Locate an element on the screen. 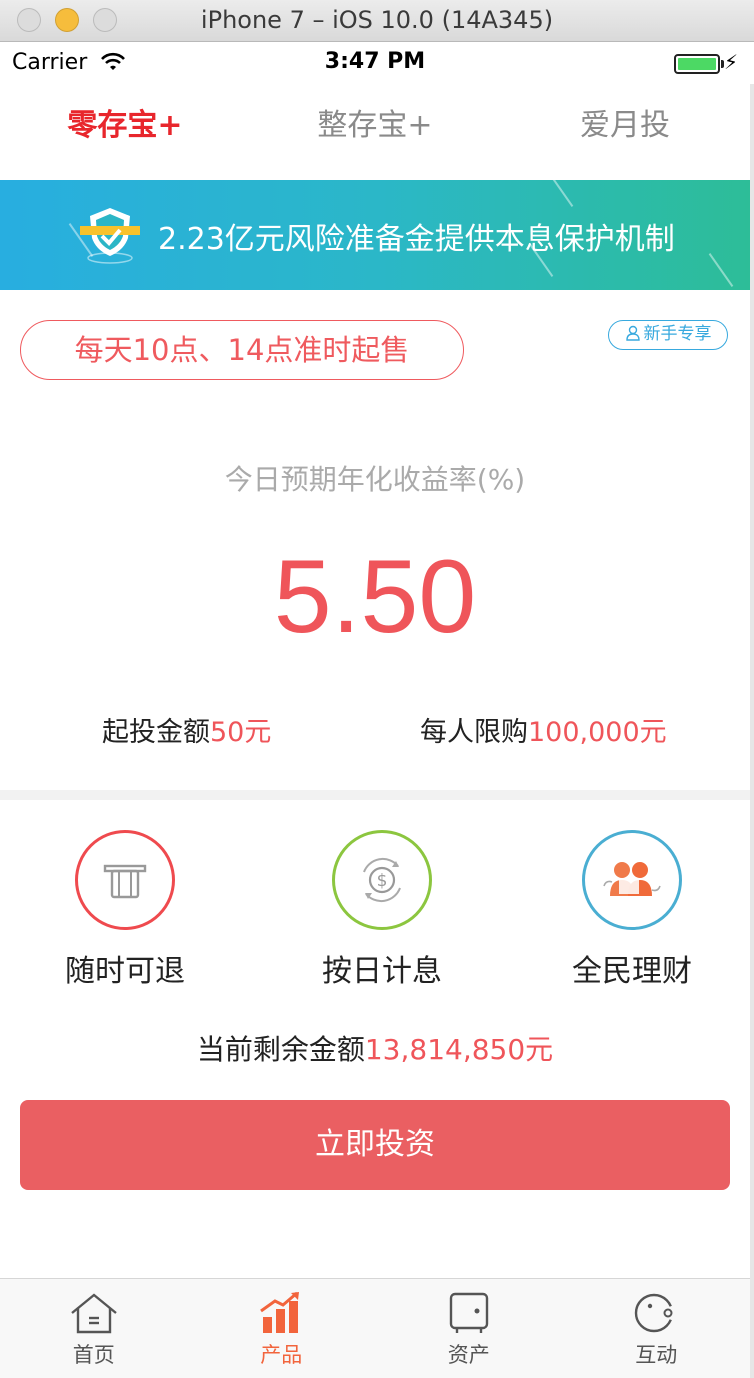 This screenshot has width=754, height=1378. rate-label: 今日预期年化收益率(%) is located at coordinates (375, 479).